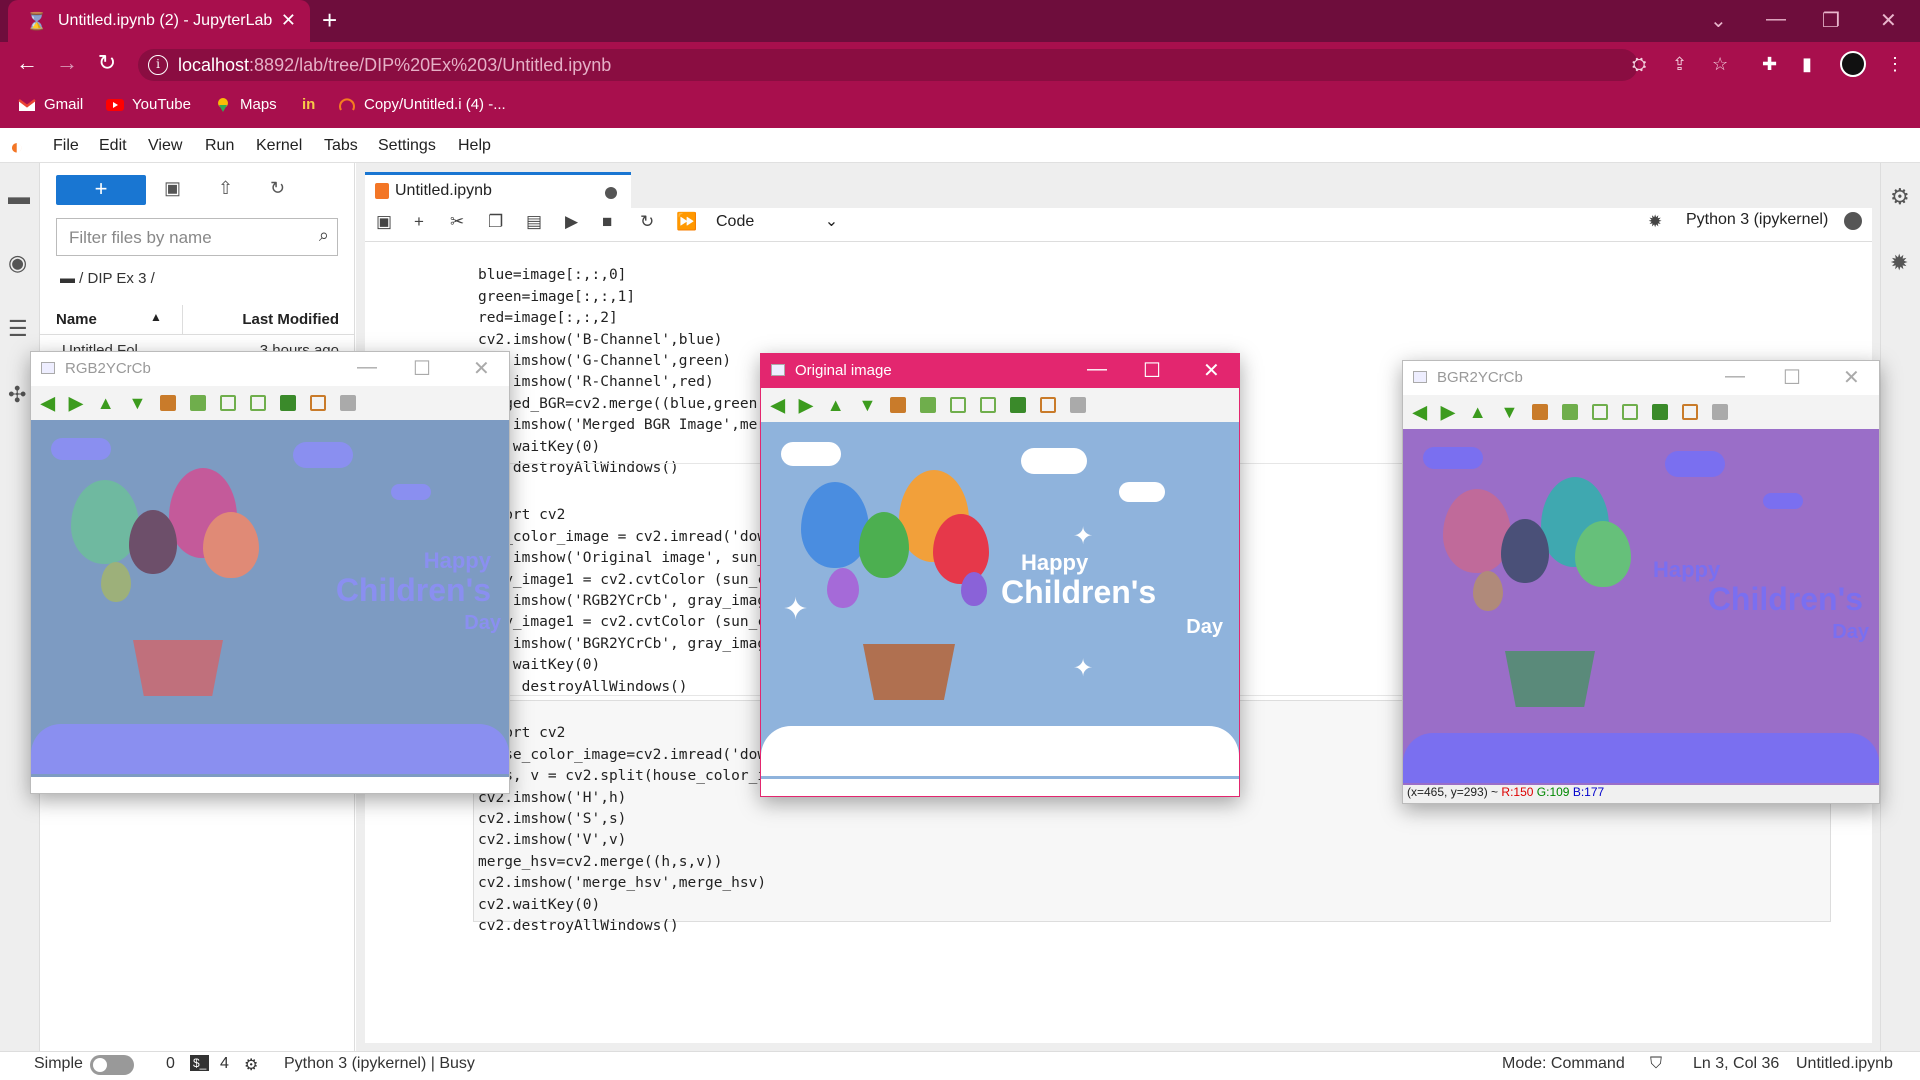 This screenshot has height=1080, width=1920. I want to click on debugger-icon: ✹, so click(1899, 263).